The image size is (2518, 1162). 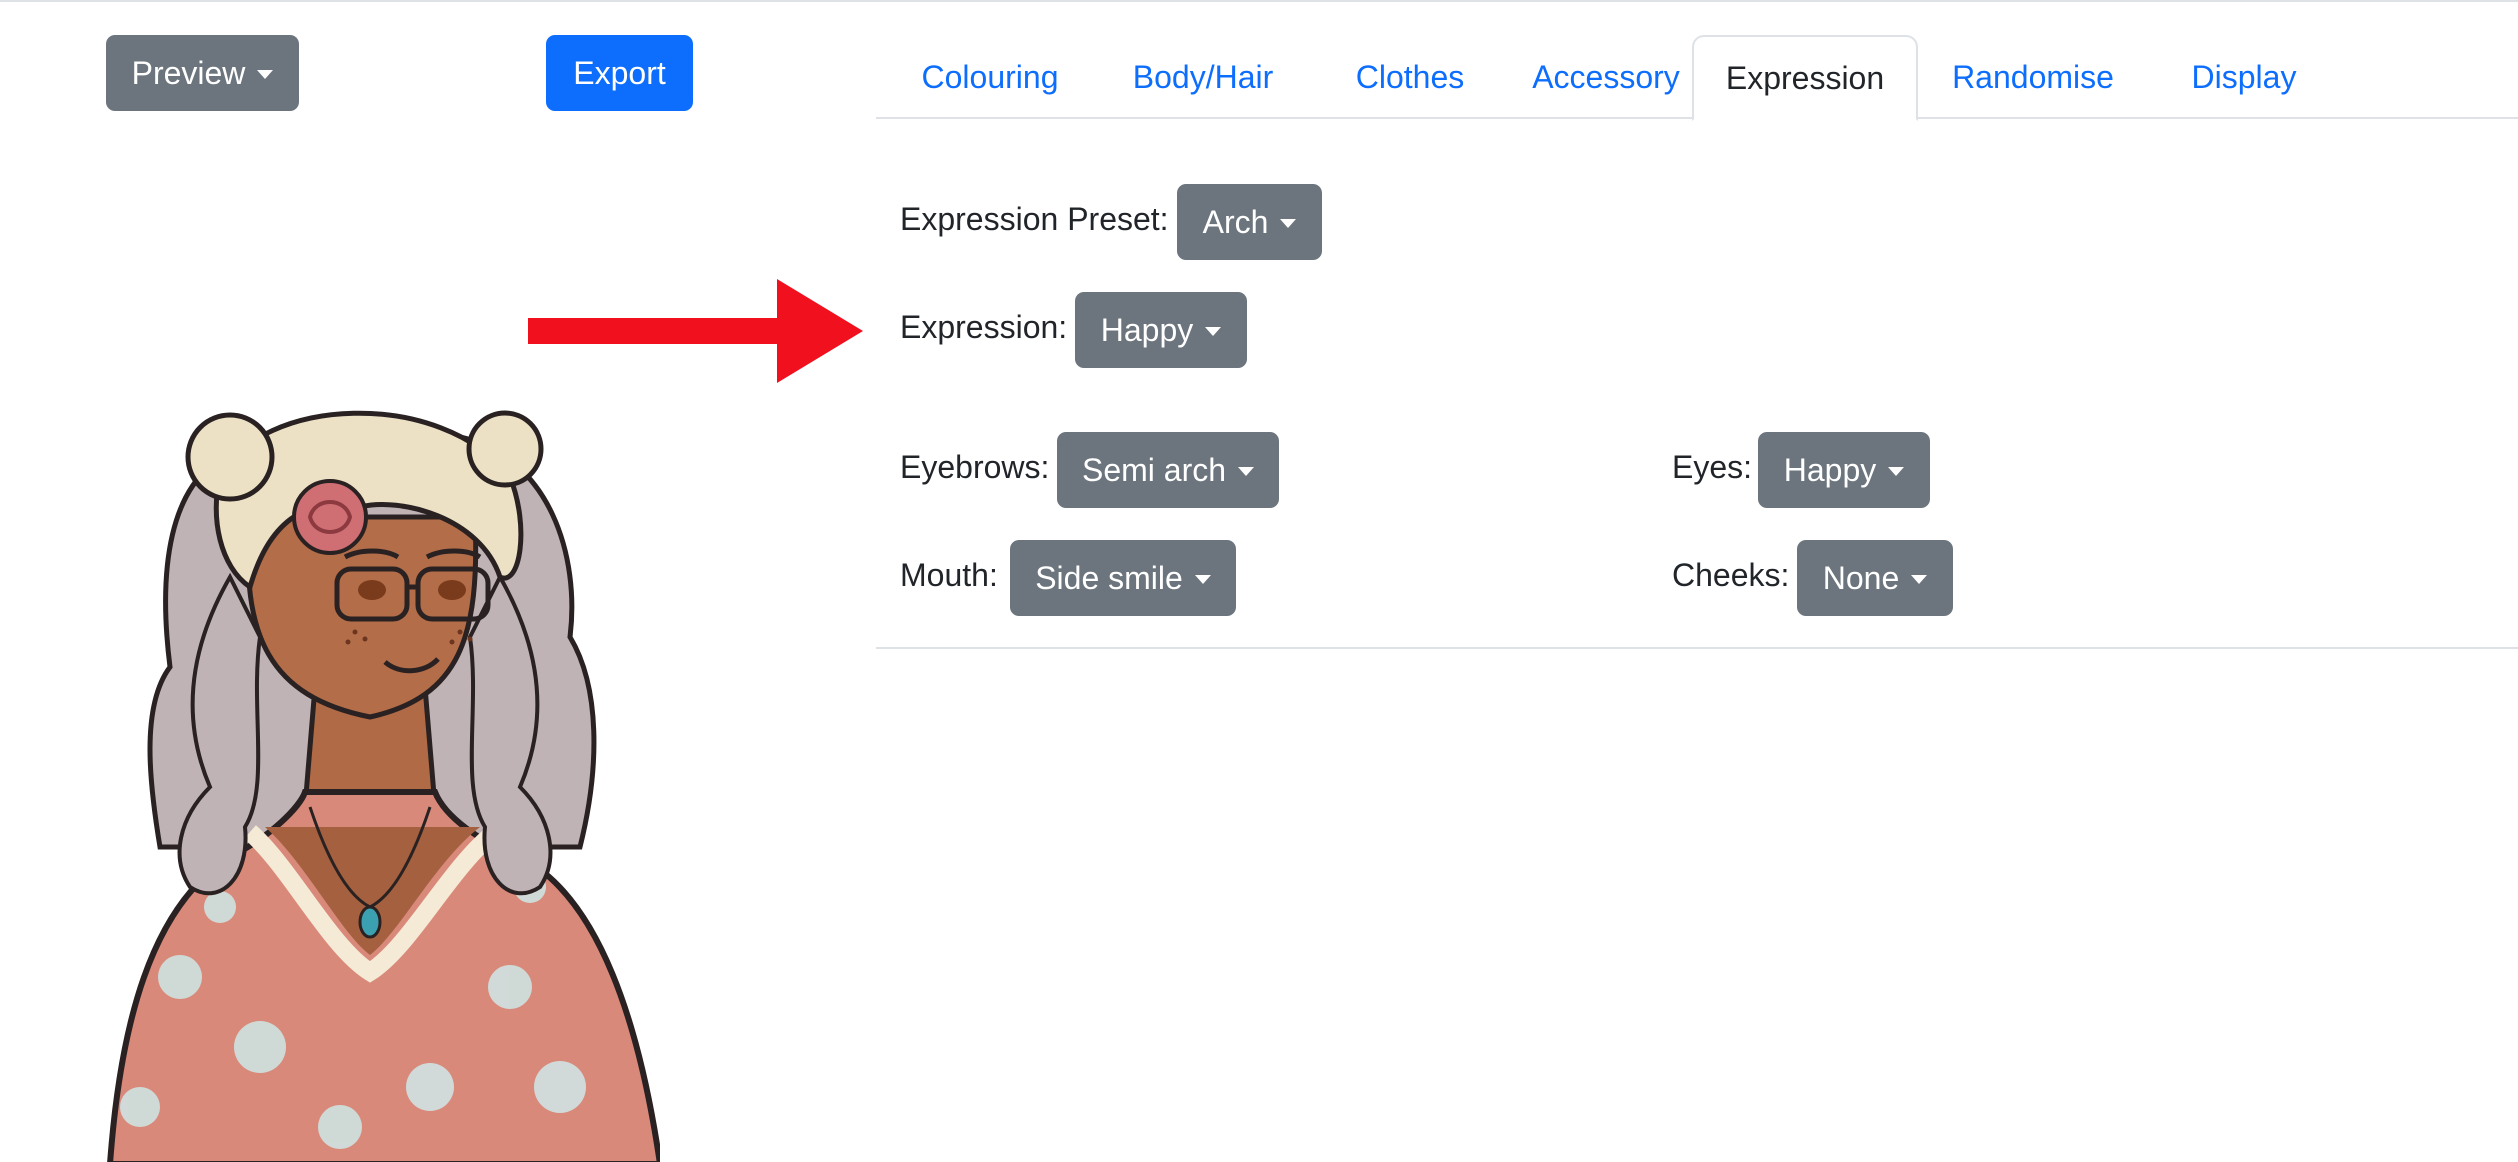 I want to click on tab-label: Display, so click(x=2244, y=76).